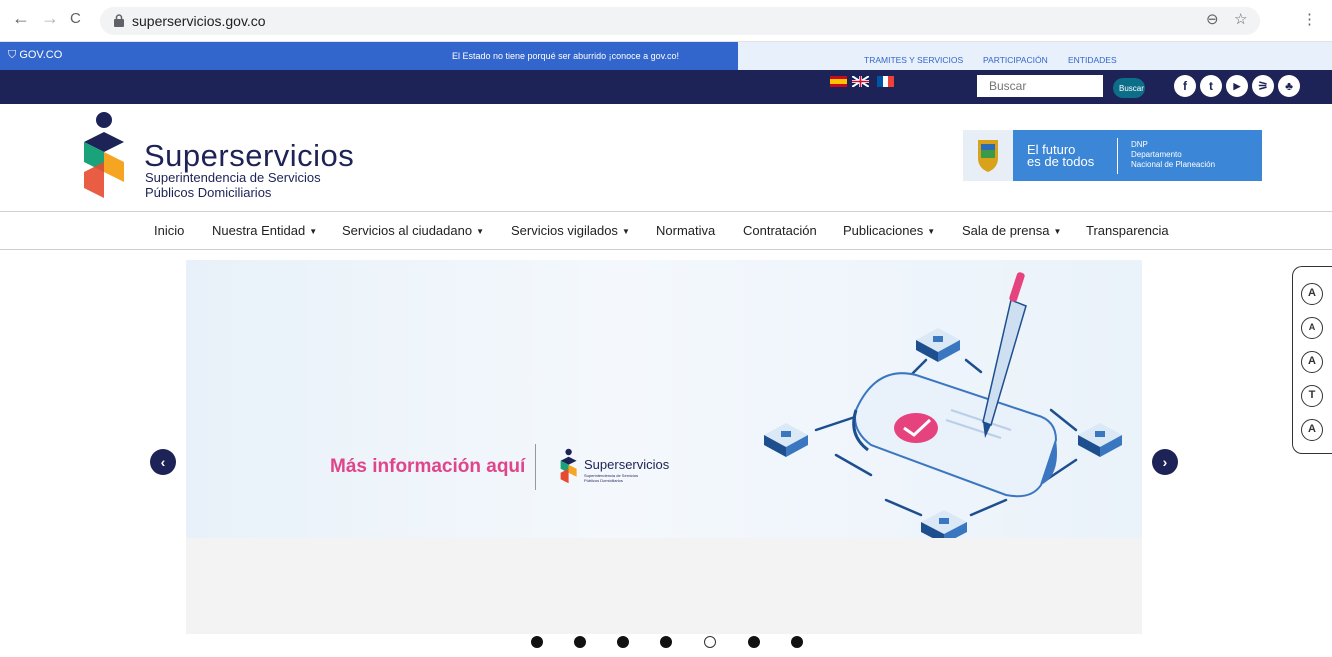  I want to click on slide-lower-area, so click(664, 586).